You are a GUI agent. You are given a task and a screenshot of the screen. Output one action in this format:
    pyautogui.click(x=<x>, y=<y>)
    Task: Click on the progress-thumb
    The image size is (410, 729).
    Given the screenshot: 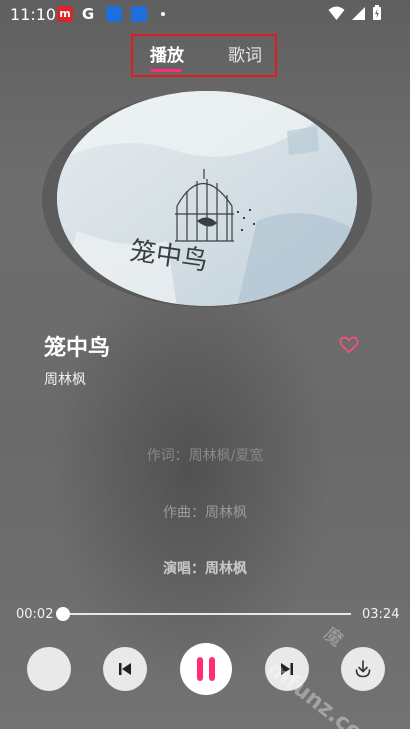 What is the action you would take?
    pyautogui.click(x=62, y=614)
    